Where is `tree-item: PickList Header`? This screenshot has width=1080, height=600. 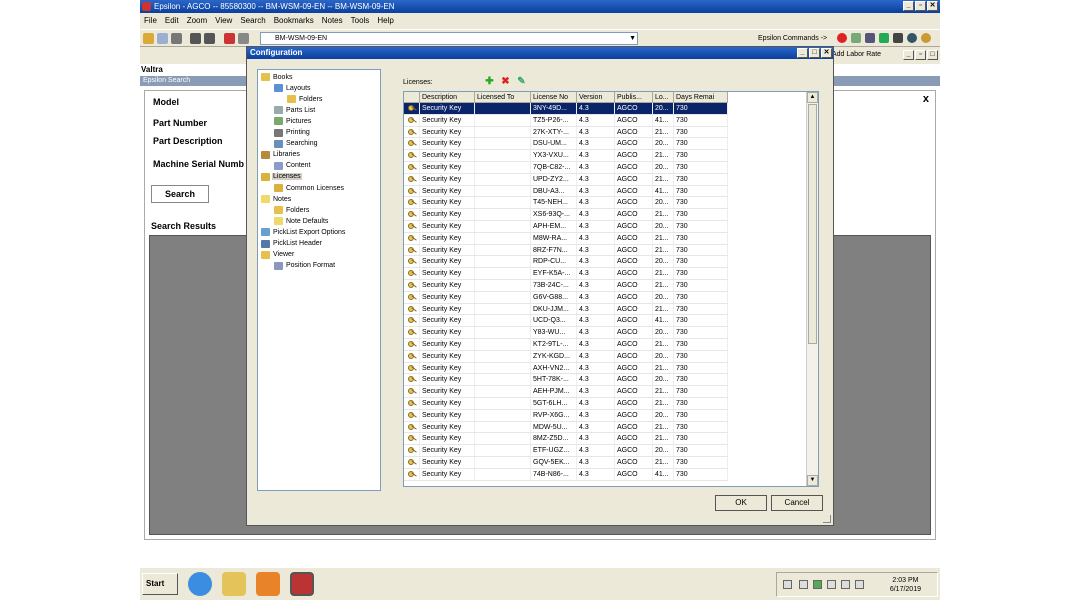 tree-item: PickList Header is located at coordinates (292, 243).